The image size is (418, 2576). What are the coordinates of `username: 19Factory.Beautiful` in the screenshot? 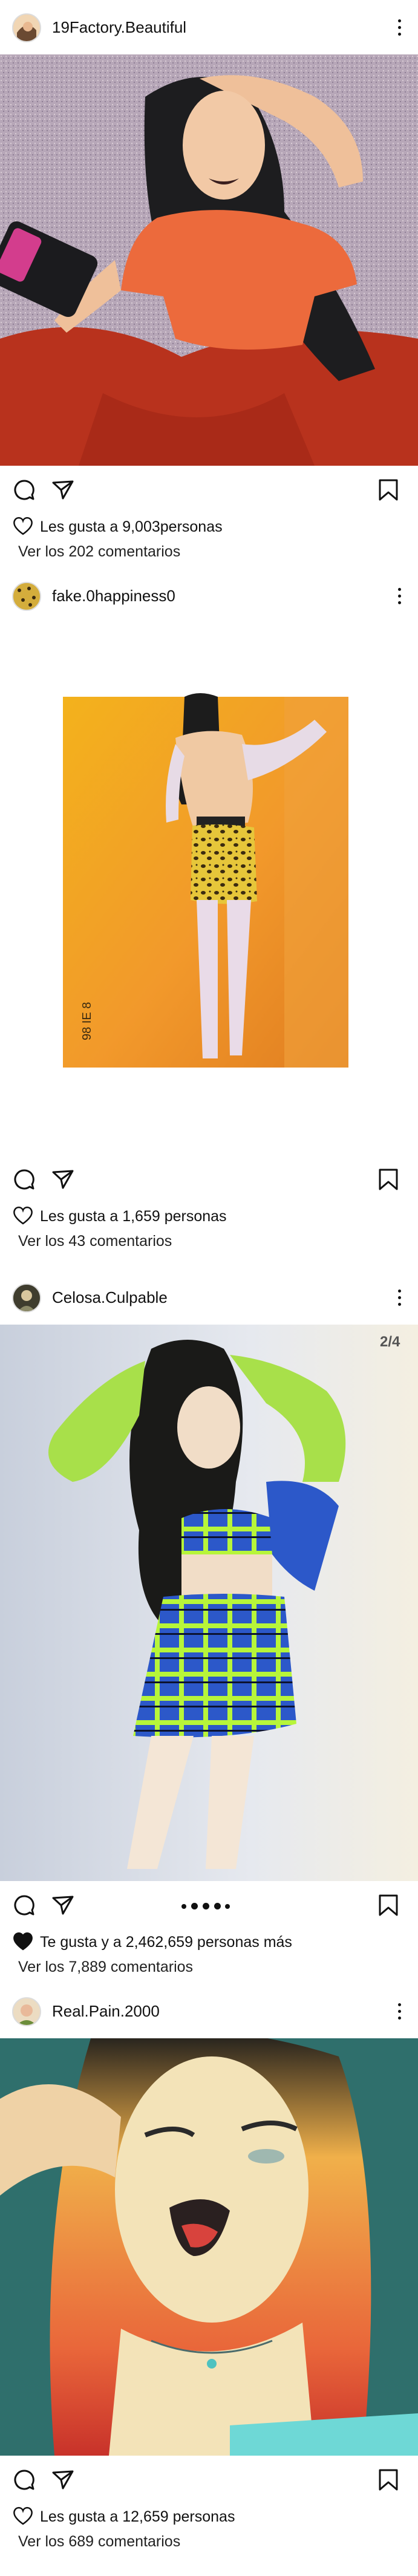 It's located at (119, 28).